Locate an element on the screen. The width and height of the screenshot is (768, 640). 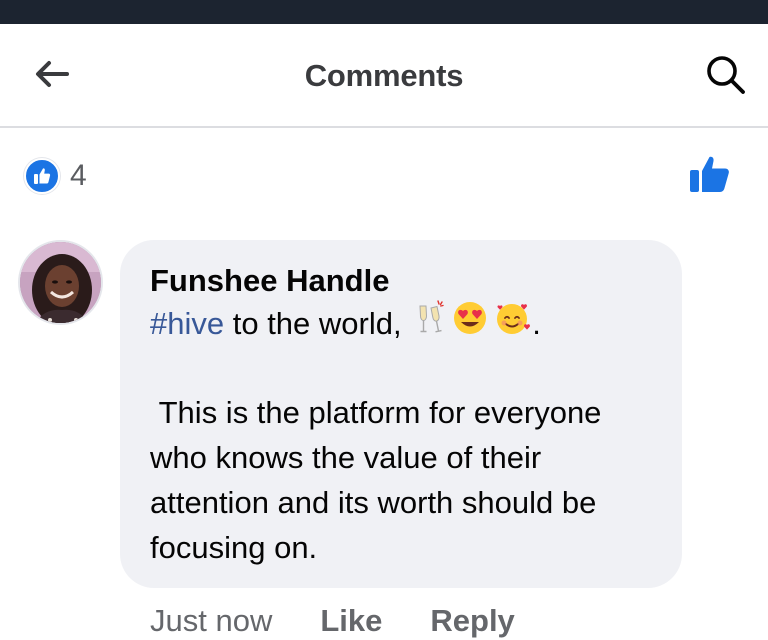
hashtag-link: #hive is located at coordinates (187, 324).